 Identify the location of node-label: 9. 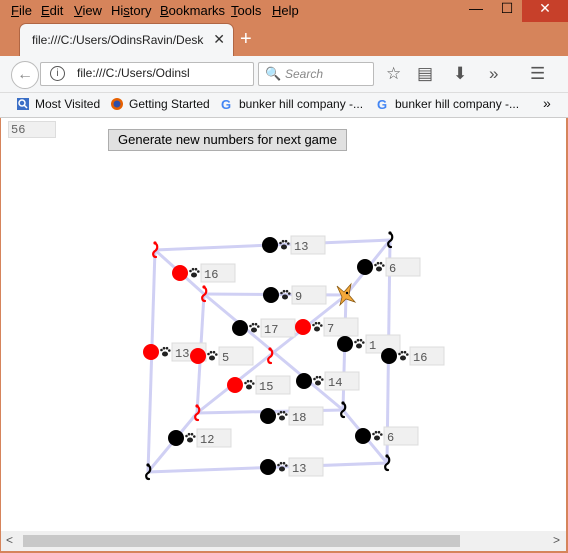
(298, 297).